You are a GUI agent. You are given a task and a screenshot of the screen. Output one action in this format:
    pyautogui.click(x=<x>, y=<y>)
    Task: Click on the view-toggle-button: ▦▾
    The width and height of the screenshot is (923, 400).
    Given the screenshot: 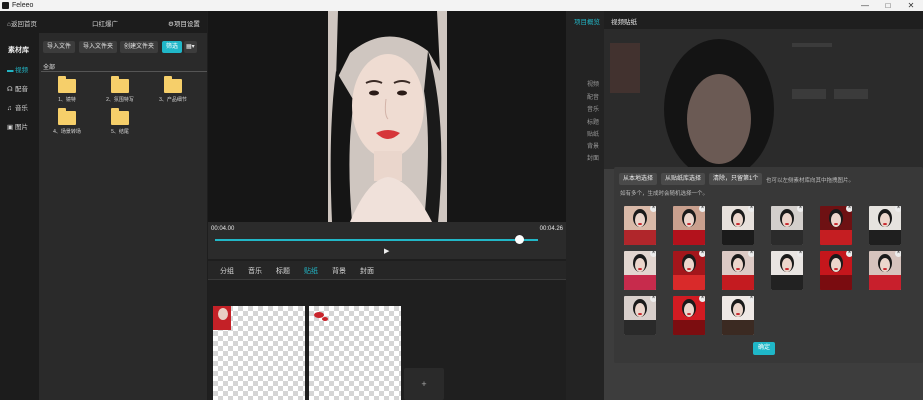 What is the action you would take?
    pyautogui.click(x=190, y=47)
    